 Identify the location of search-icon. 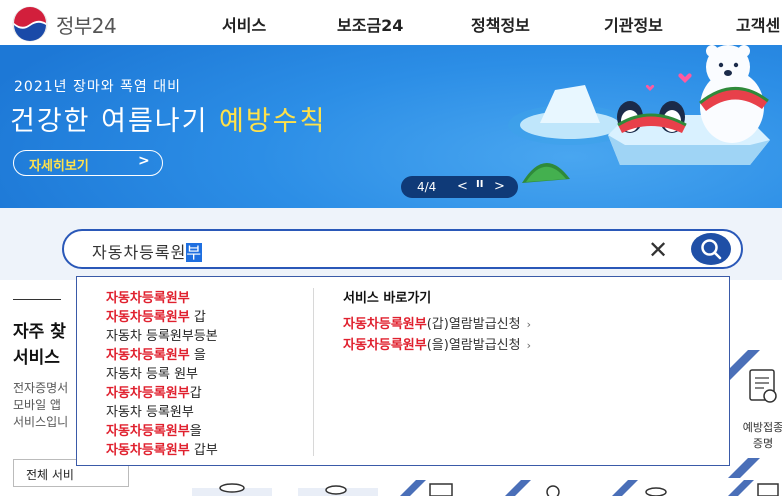
(711, 249).